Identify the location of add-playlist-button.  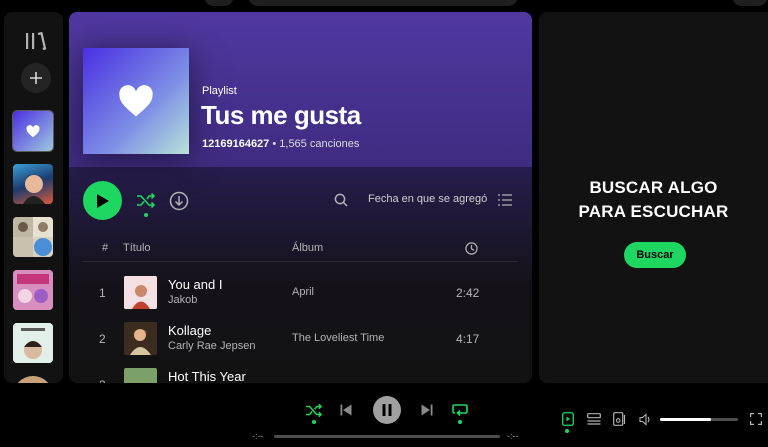
(36, 78).